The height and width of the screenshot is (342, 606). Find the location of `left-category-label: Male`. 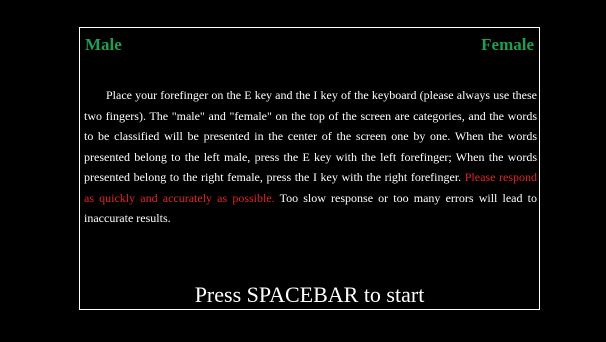

left-category-label: Male is located at coordinates (103, 44).